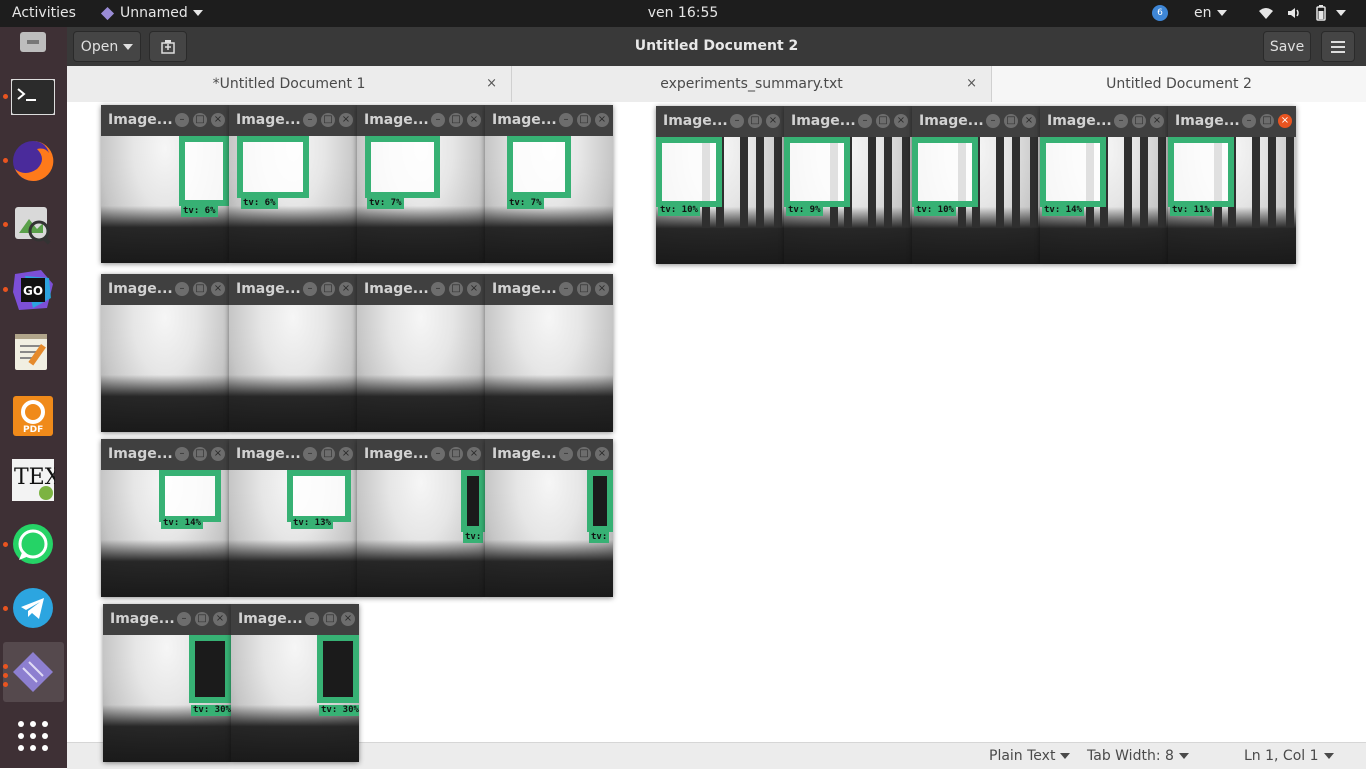 The width and height of the screenshot is (1366, 769). I want to click on goland-icon: GO, so click(33, 290).